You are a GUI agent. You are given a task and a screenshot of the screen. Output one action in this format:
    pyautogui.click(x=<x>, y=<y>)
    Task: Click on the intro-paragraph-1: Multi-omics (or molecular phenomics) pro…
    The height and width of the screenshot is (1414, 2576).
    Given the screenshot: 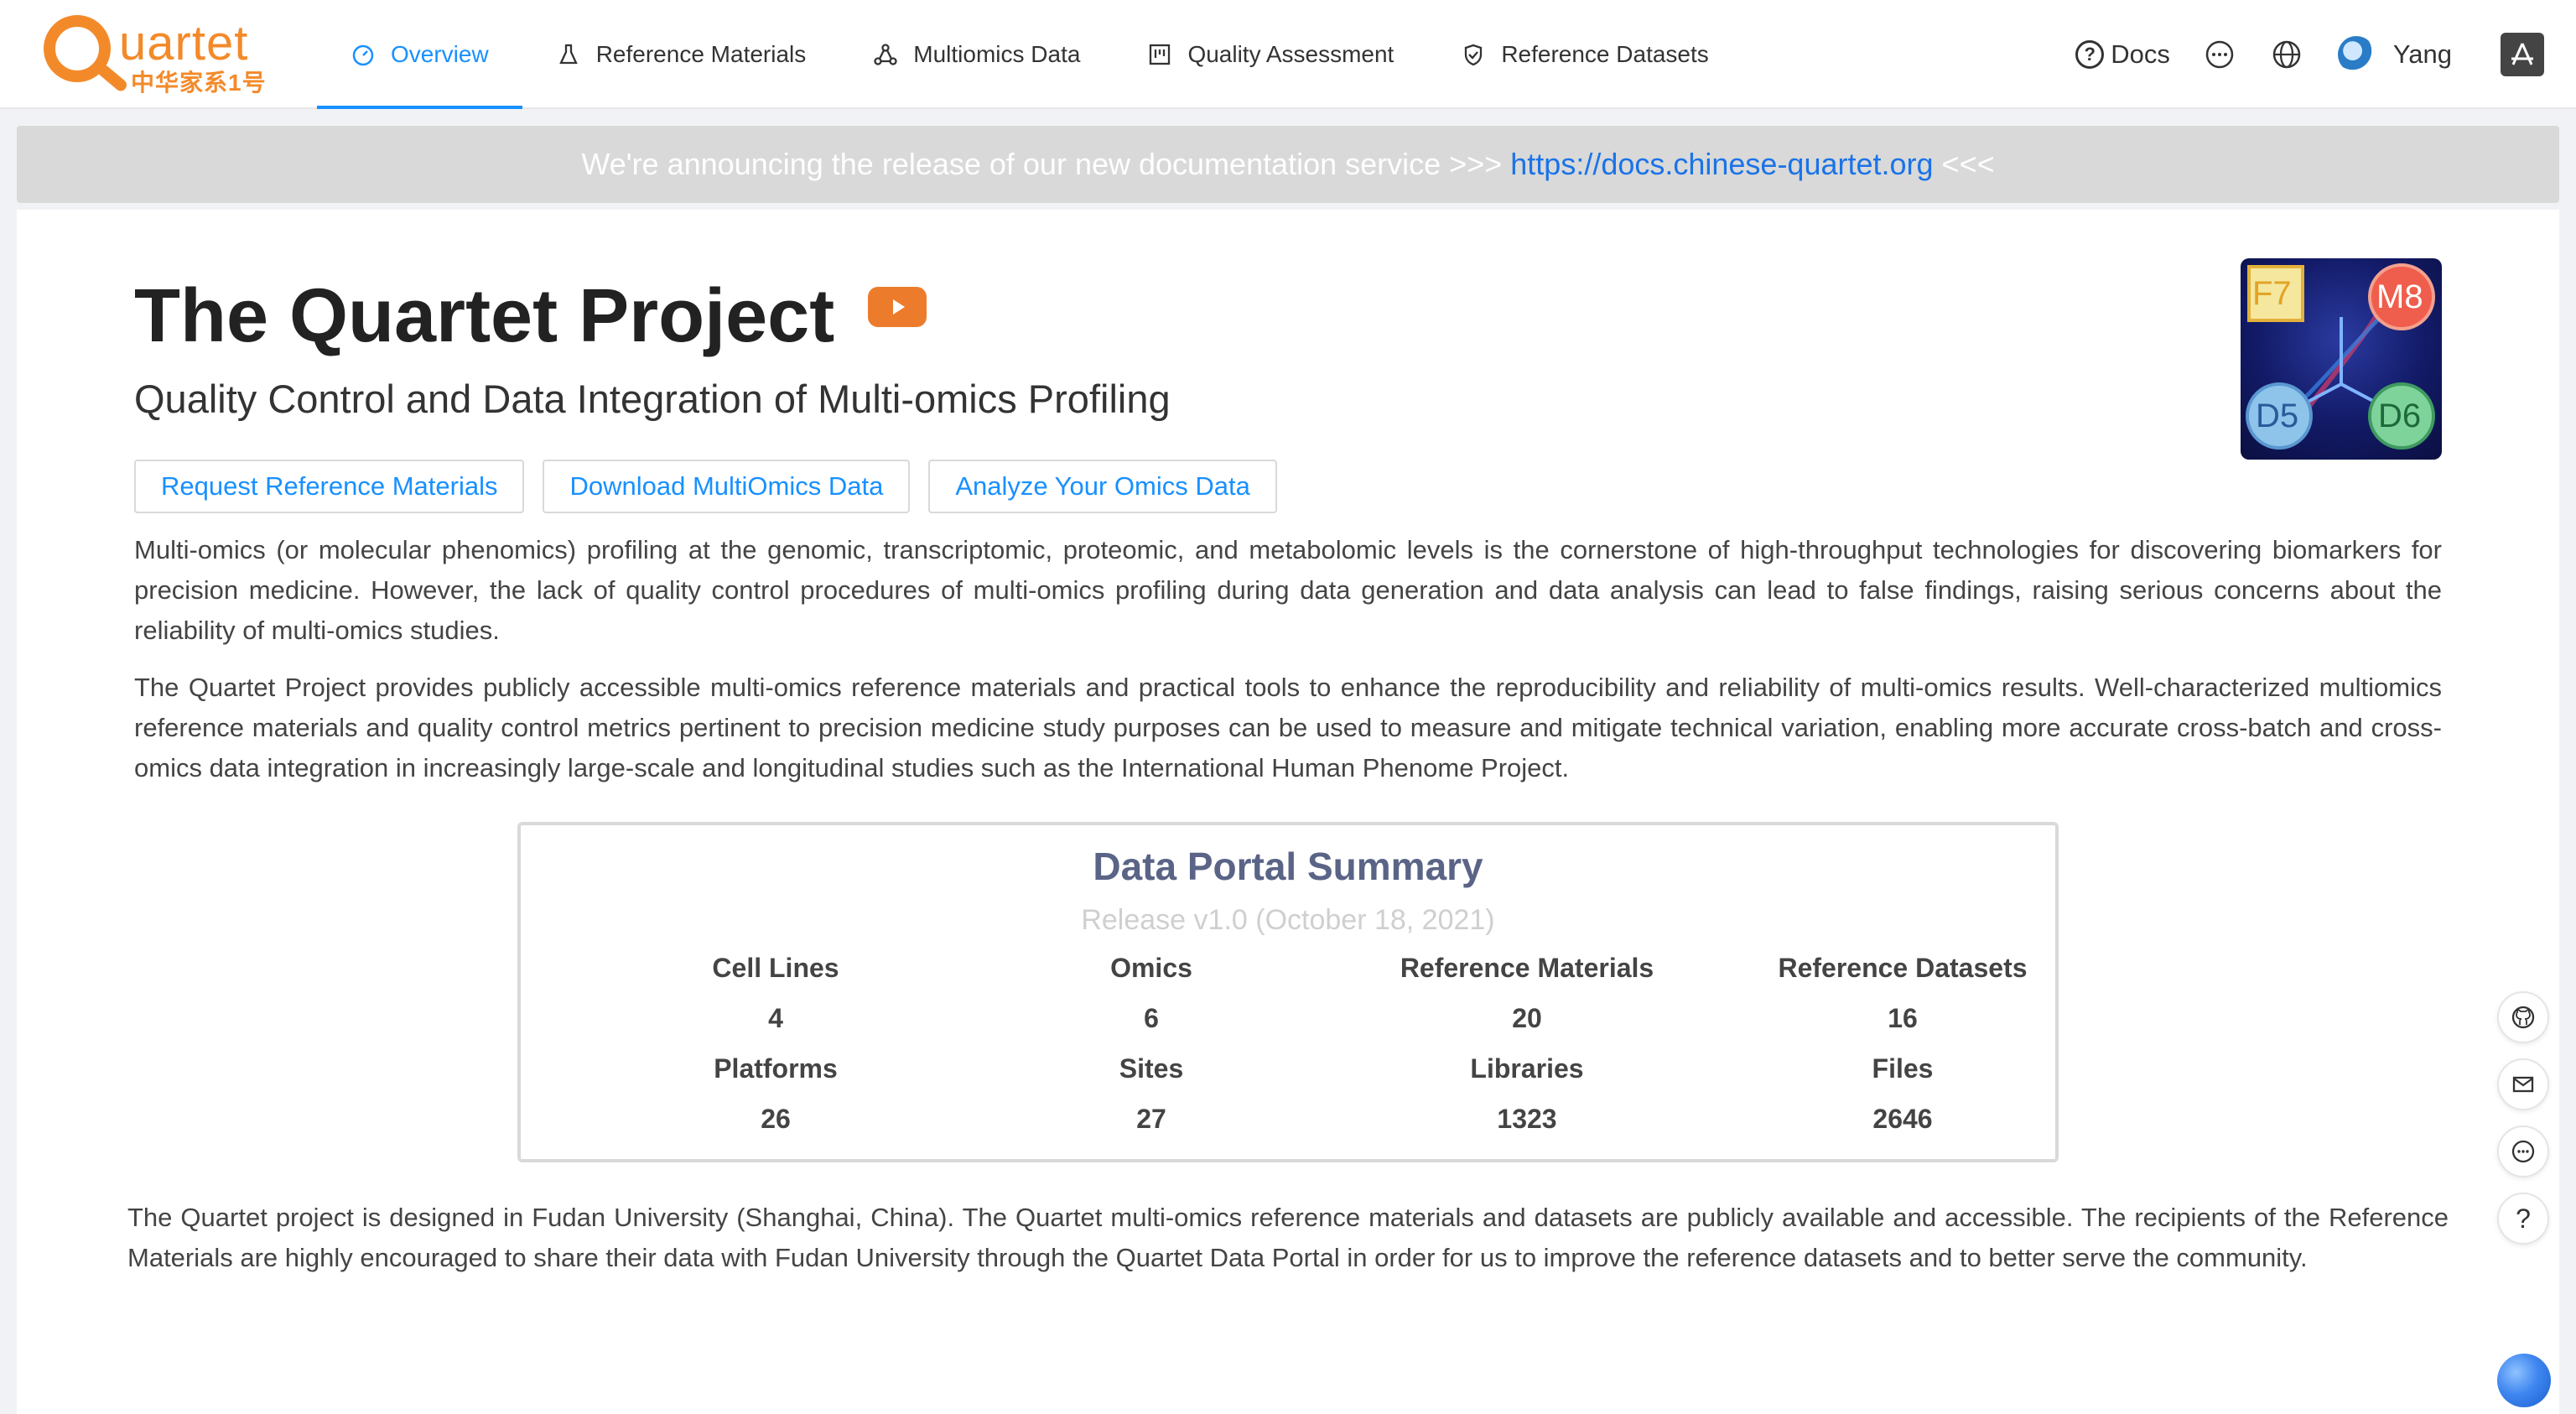 What is the action you would take?
    pyautogui.click(x=1288, y=590)
    